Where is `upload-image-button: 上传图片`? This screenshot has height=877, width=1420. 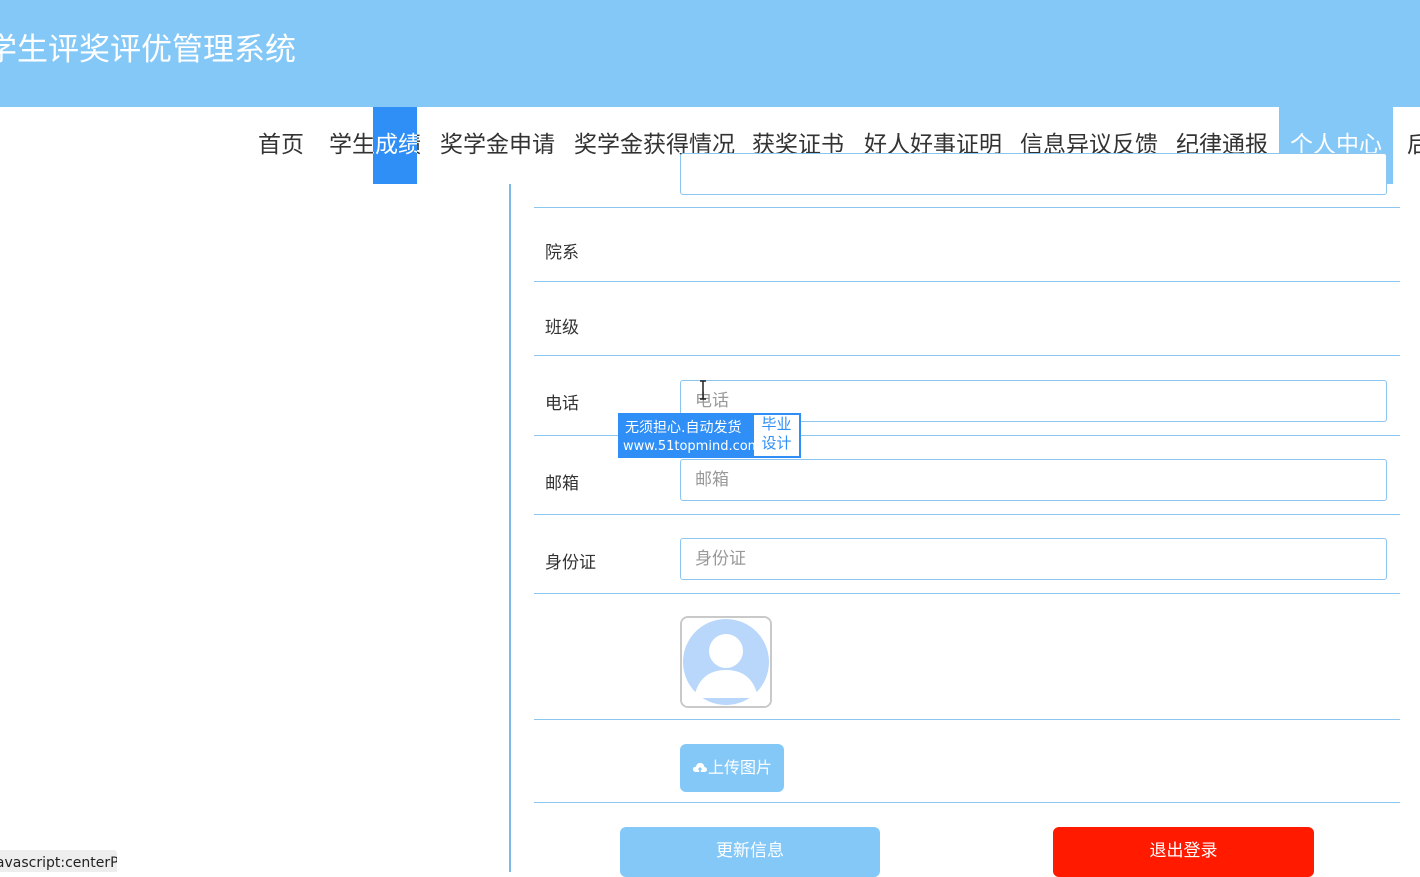
upload-image-button: 上传图片 is located at coordinates (732, 768).